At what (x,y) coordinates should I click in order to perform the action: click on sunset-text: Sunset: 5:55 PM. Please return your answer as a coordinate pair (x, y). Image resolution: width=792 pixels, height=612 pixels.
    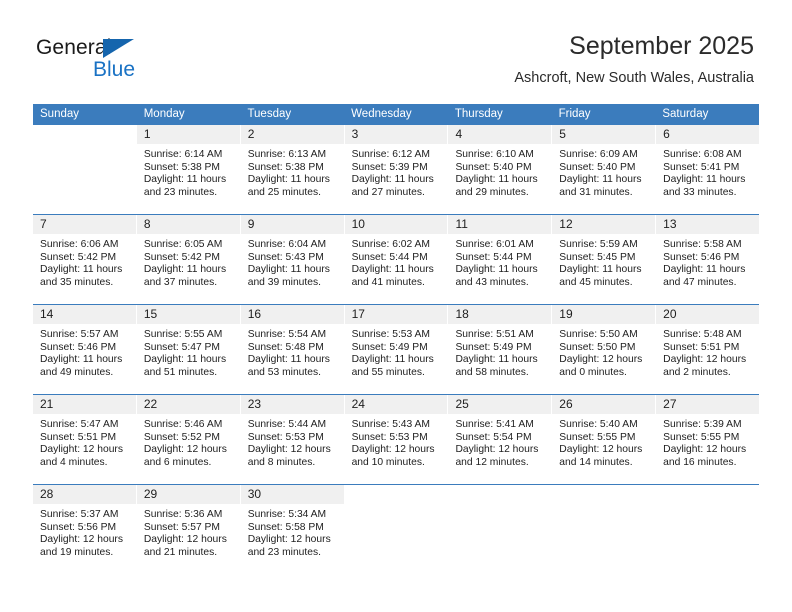
    Looking at the image, I should click on (597, 437).